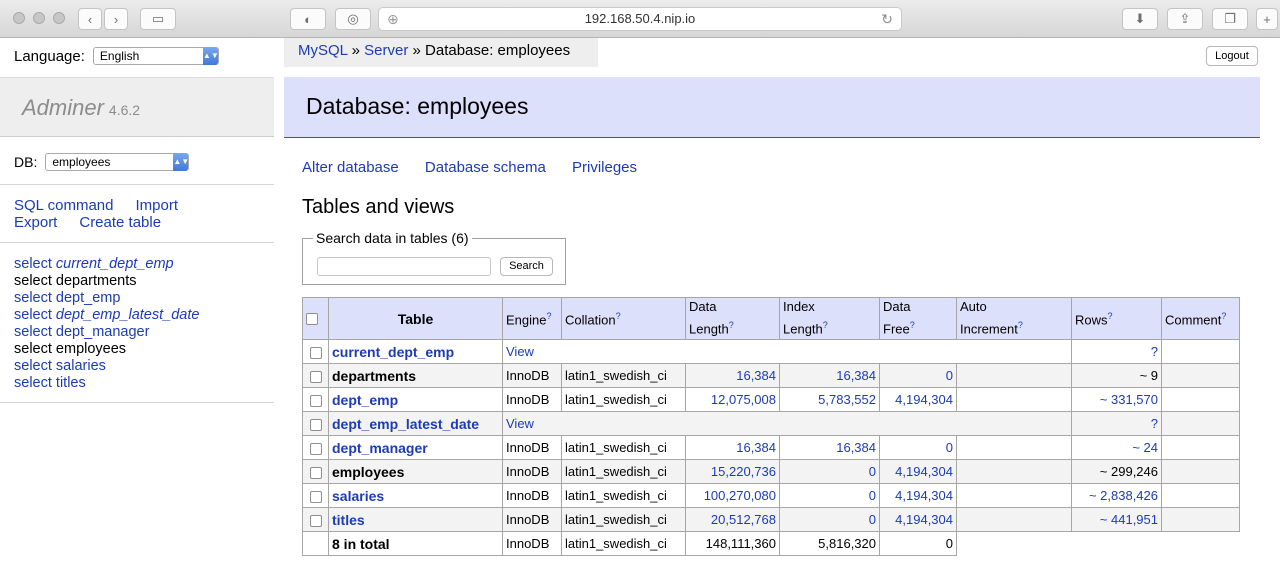  I want to click on data-length-cell: 15,220,736, so click(732, 471).